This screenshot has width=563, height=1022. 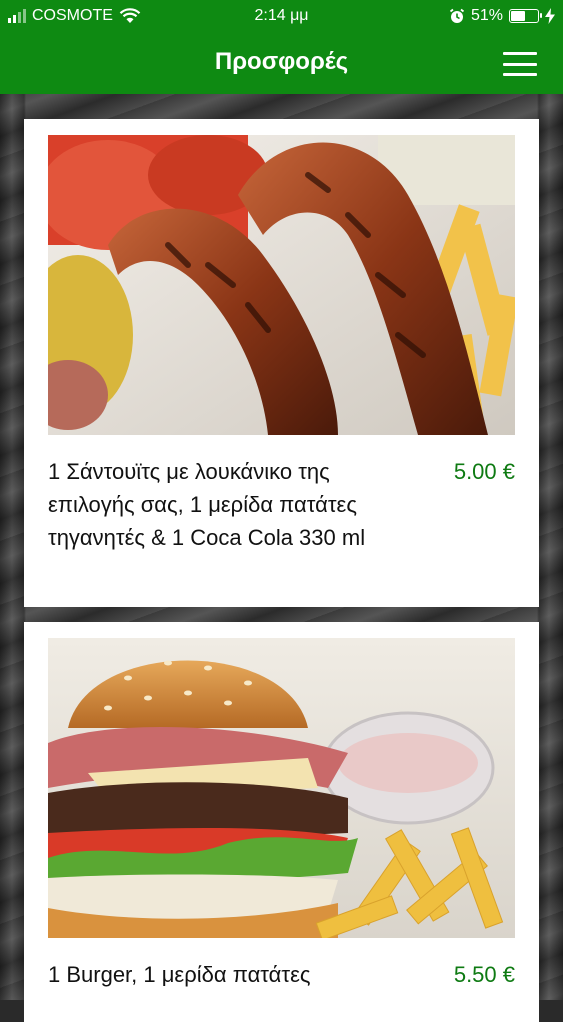 I want to click on battery-icon, so click(x=525, y=16).